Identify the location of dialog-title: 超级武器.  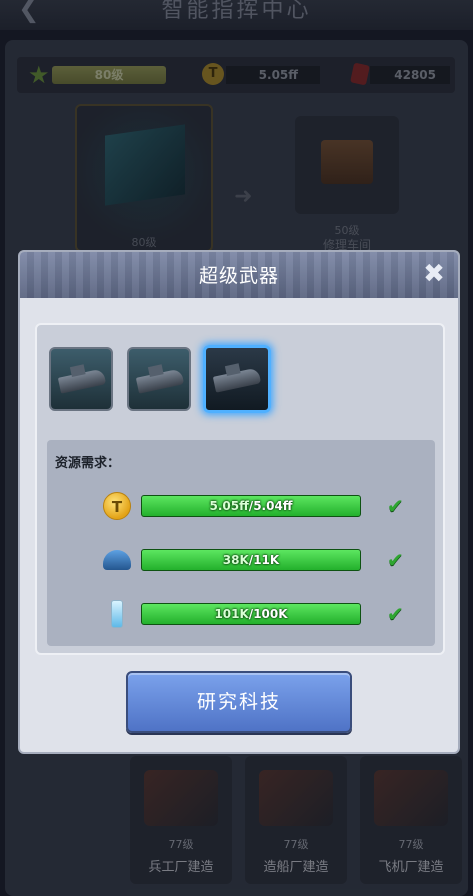
(238, 276).